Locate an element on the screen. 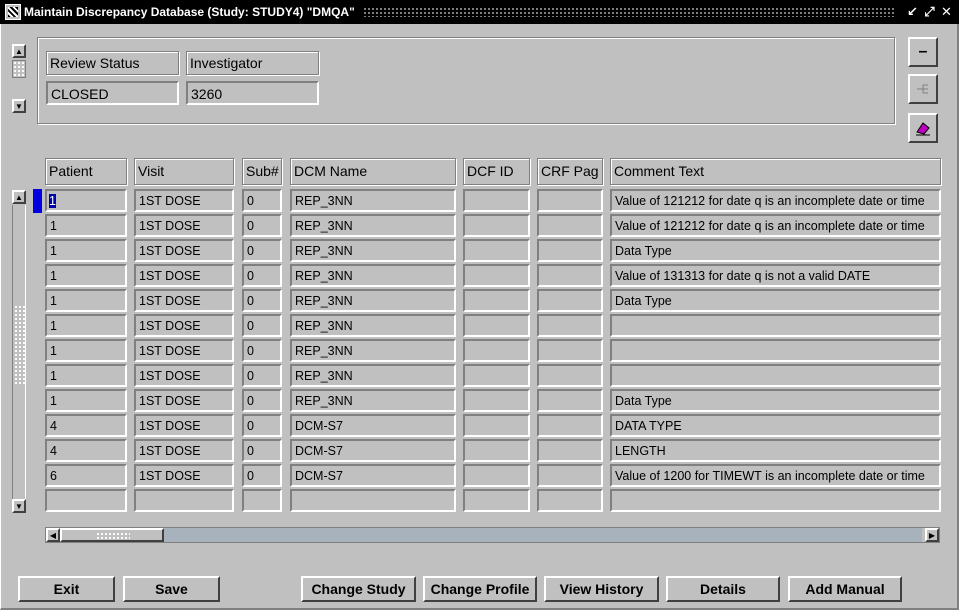  minimize-icon: ↙ is located at coordinates (912, 12).